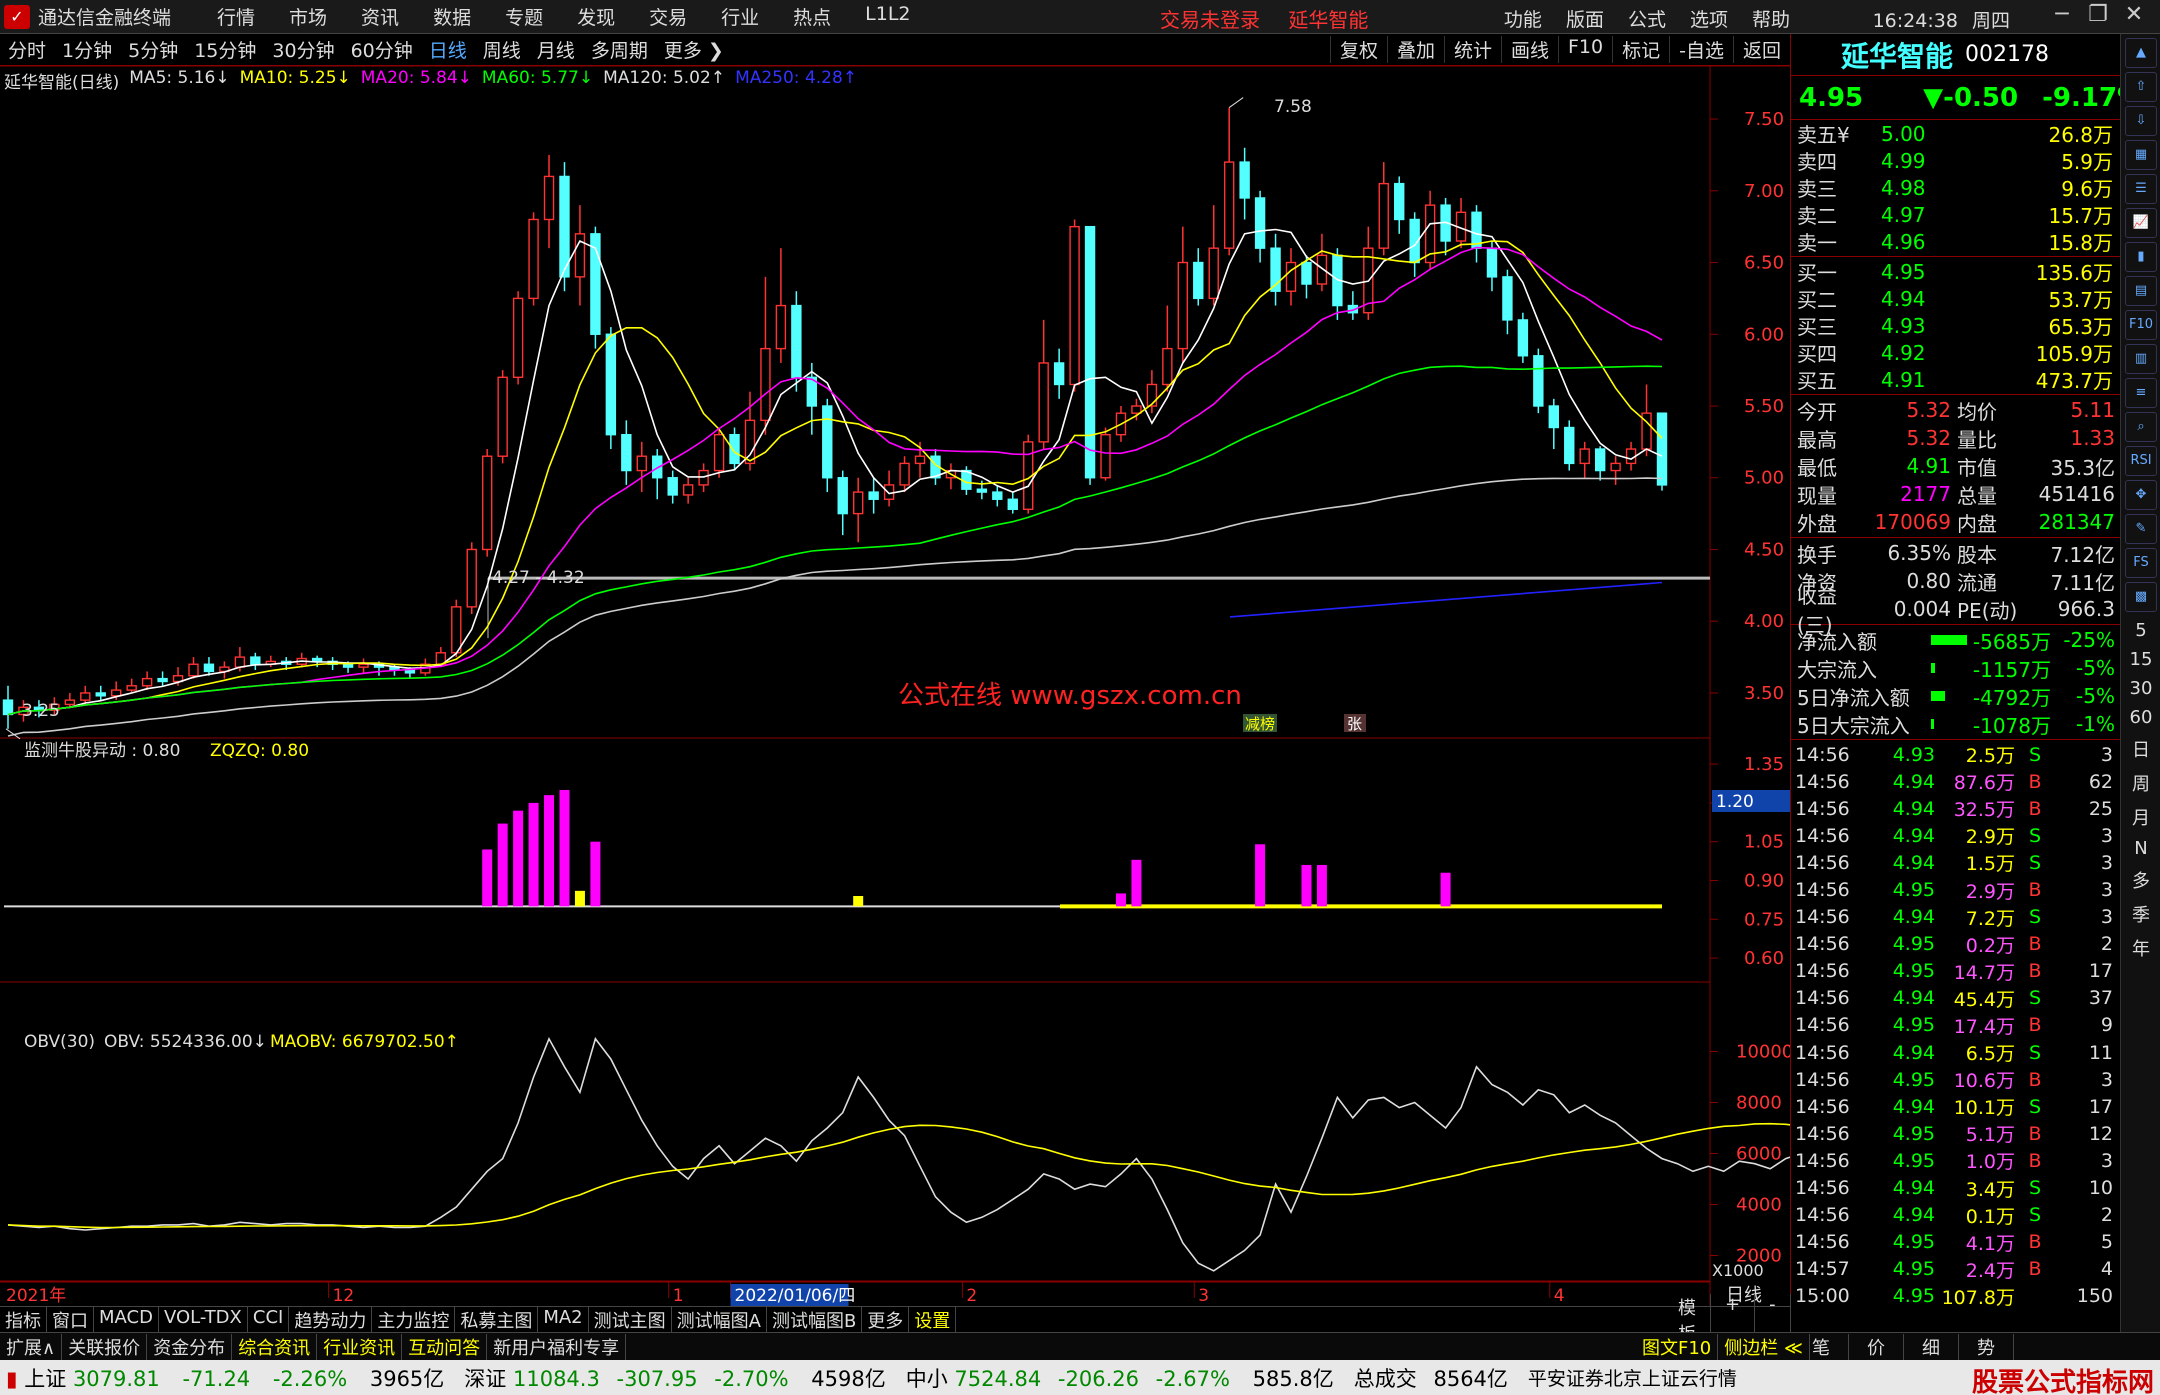 This screenshot has width=2160, height=1395. I want to click on tick-row: 14:56 4.95 1.0万 B 3, so click(1955, 1160).